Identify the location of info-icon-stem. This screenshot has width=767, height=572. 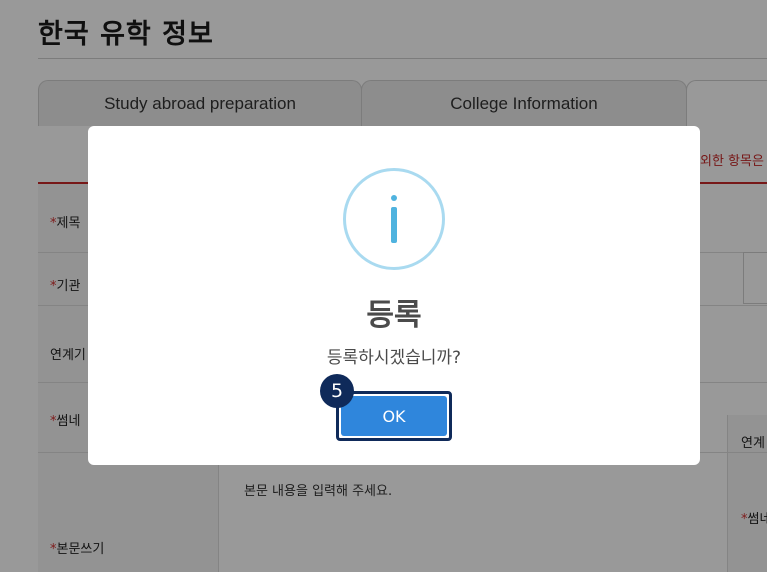
(394, 225).